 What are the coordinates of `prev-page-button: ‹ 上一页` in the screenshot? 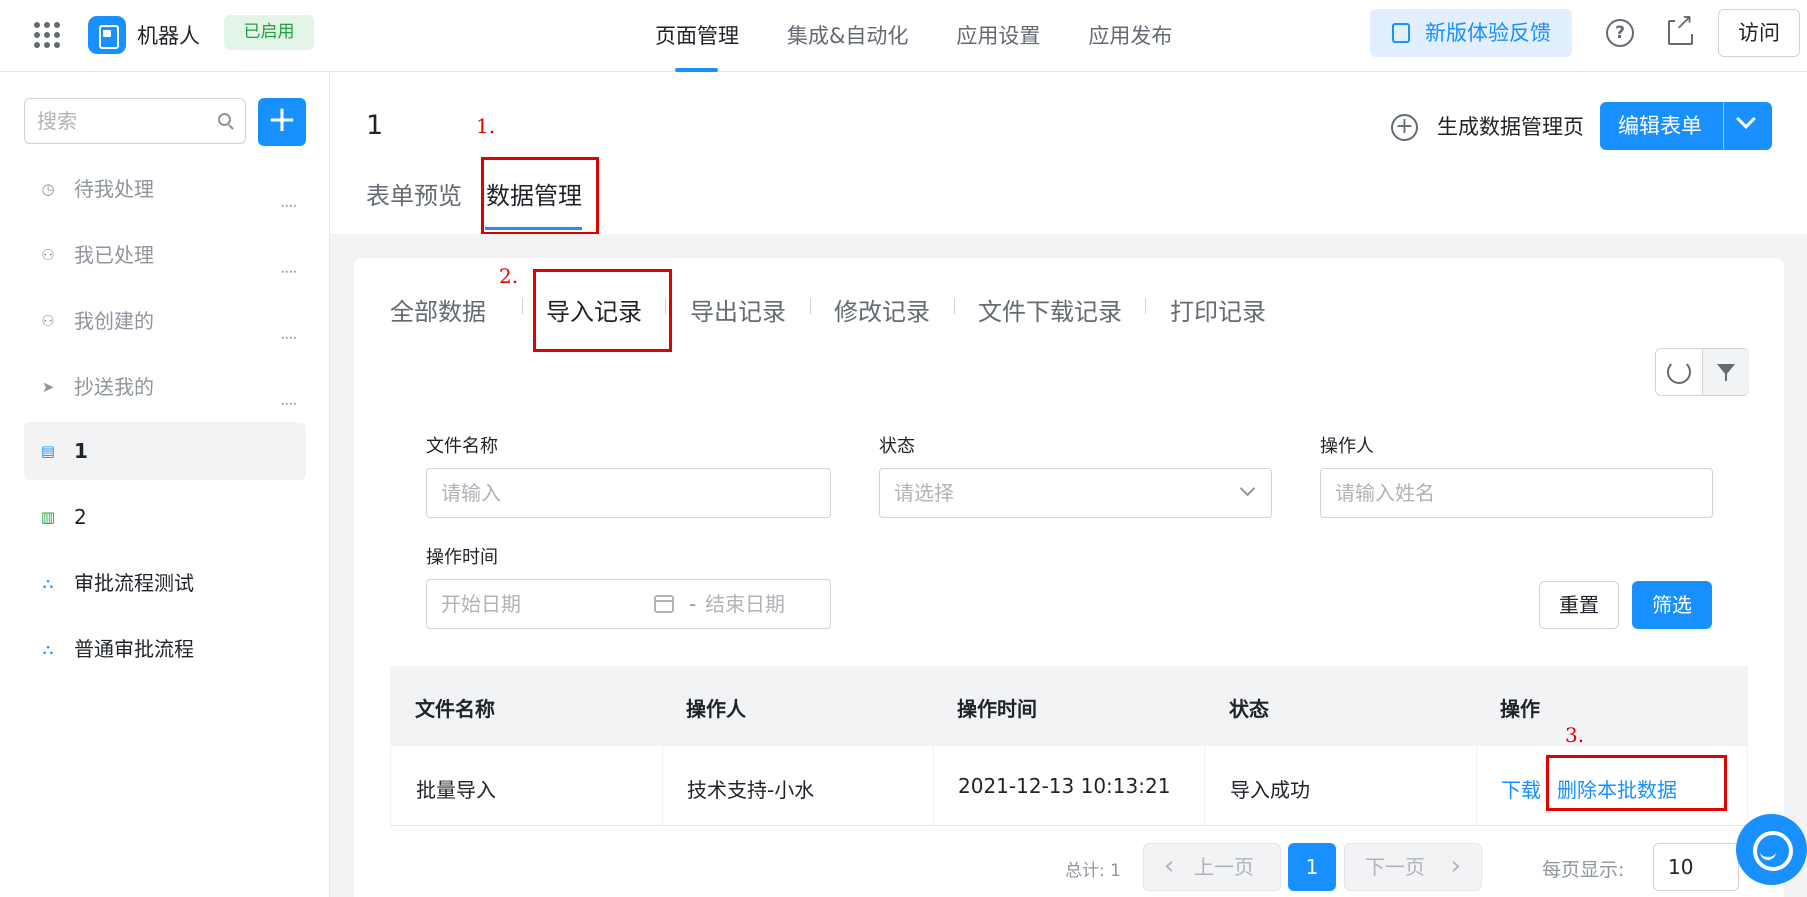 It's located at (1212, 867).